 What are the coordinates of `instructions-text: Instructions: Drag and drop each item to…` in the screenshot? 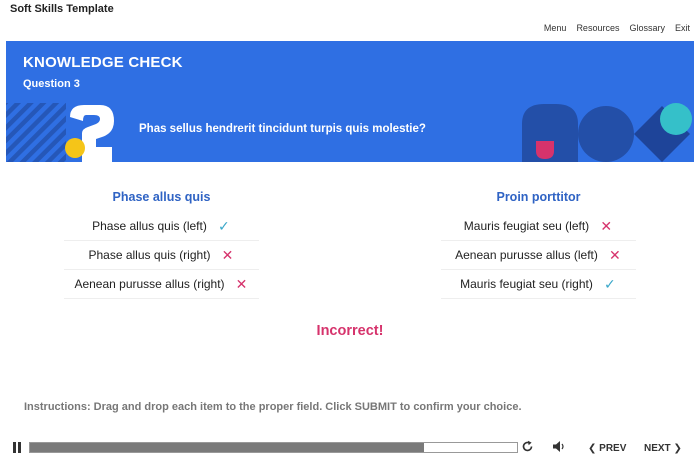 It's located at (273, 407).